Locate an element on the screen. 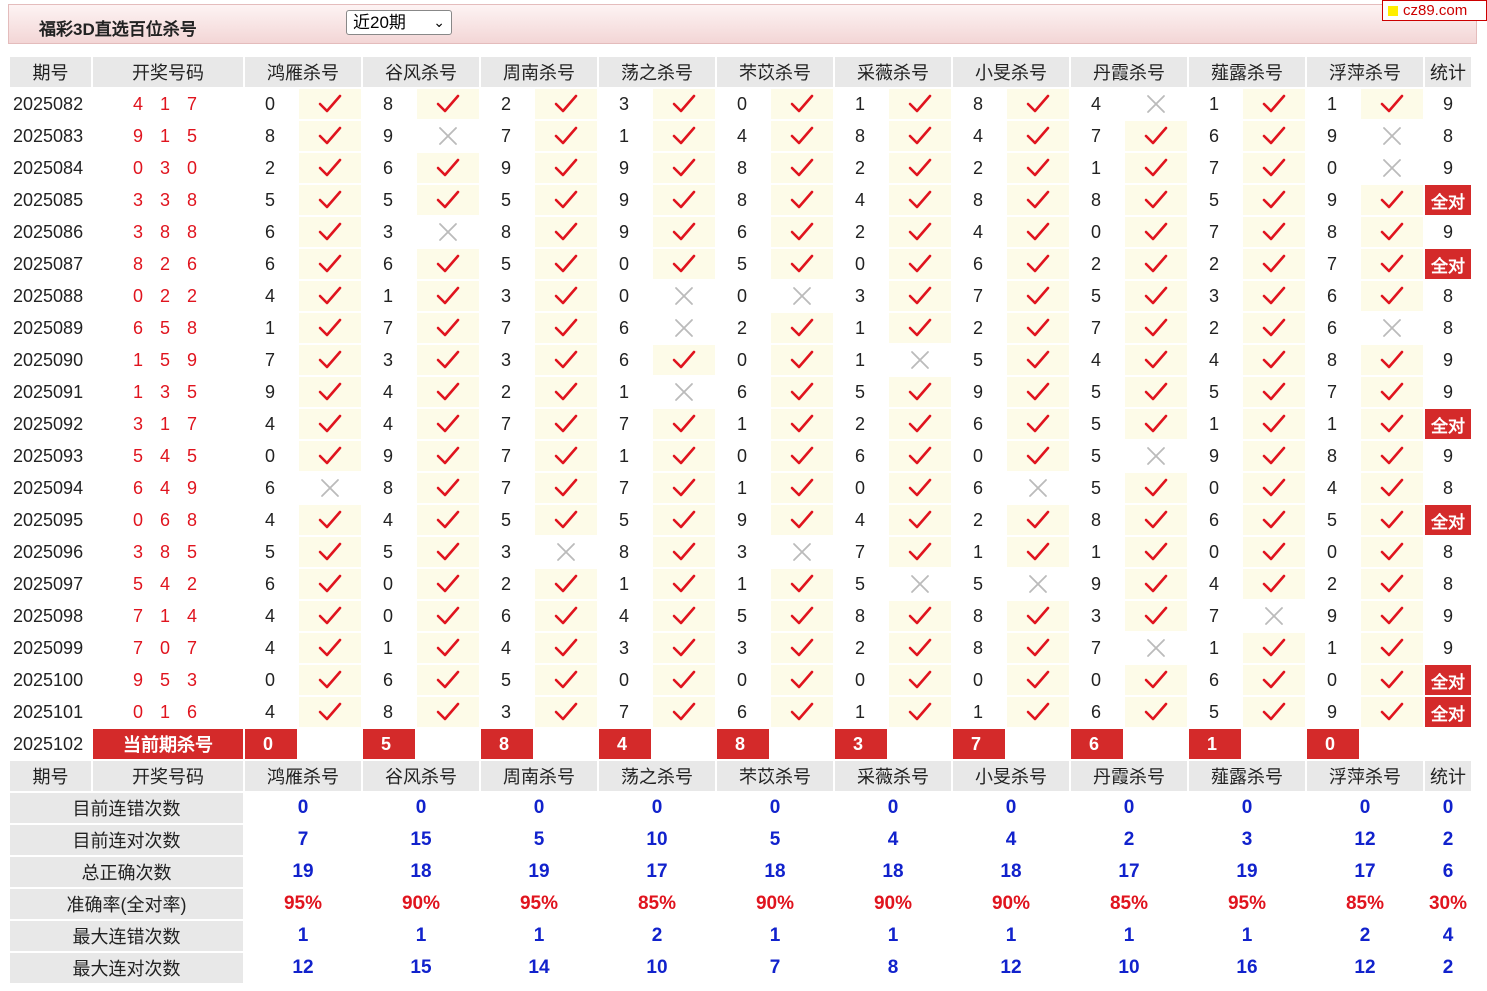 Image resolution: width=1487 pixels, height=991 pixels. draw-number-cell: 0 6 8 is located at coordinates (168, 519).